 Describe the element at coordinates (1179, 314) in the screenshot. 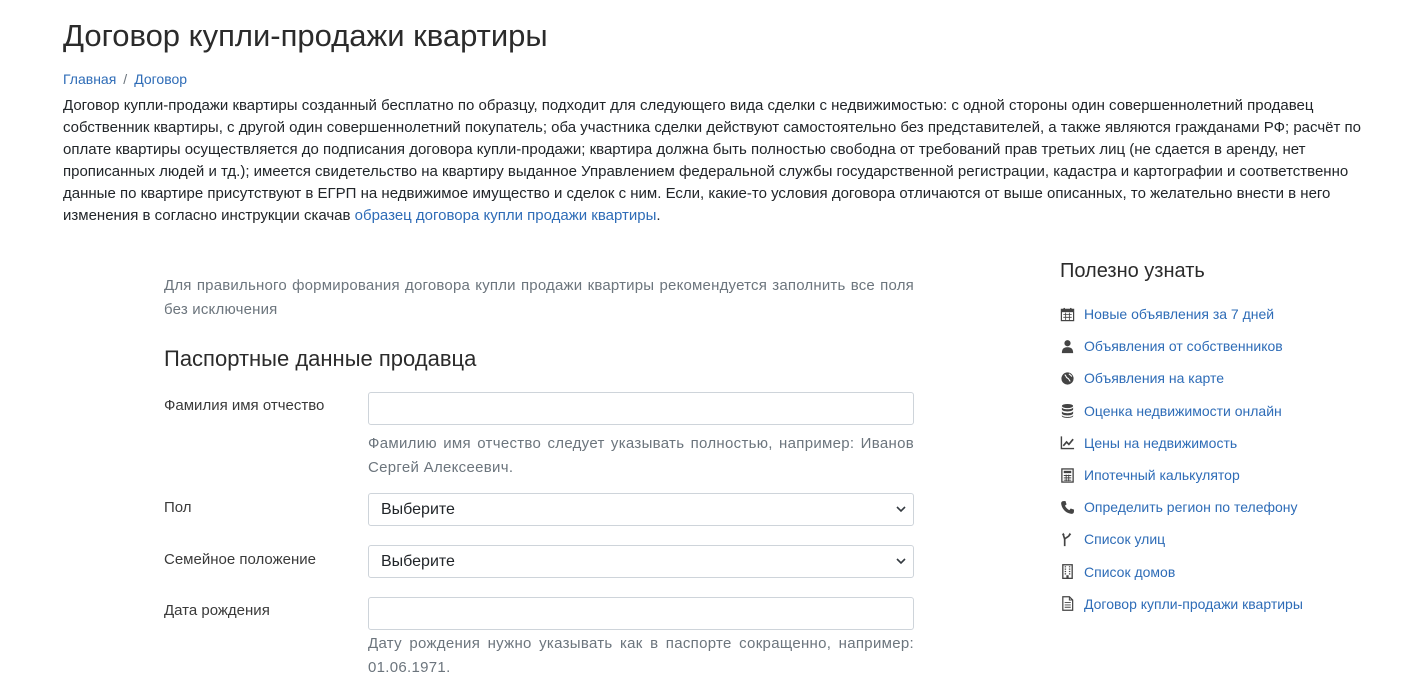

I see `sidebar-link-new-ads: Новые объявления за 7 дней` at that location.